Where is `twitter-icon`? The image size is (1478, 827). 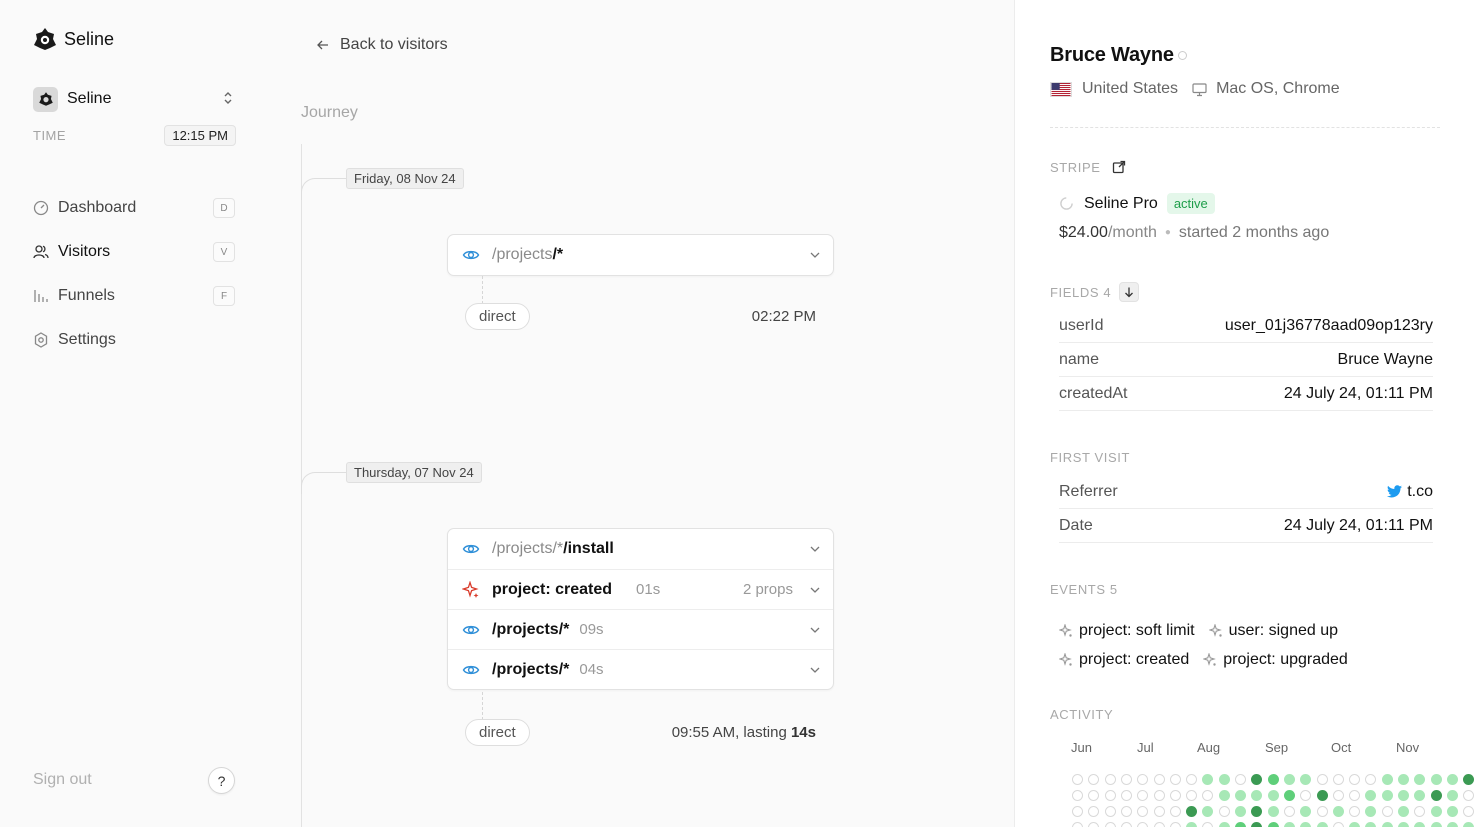 twitter-icon is located at coordinates (1395, 491).